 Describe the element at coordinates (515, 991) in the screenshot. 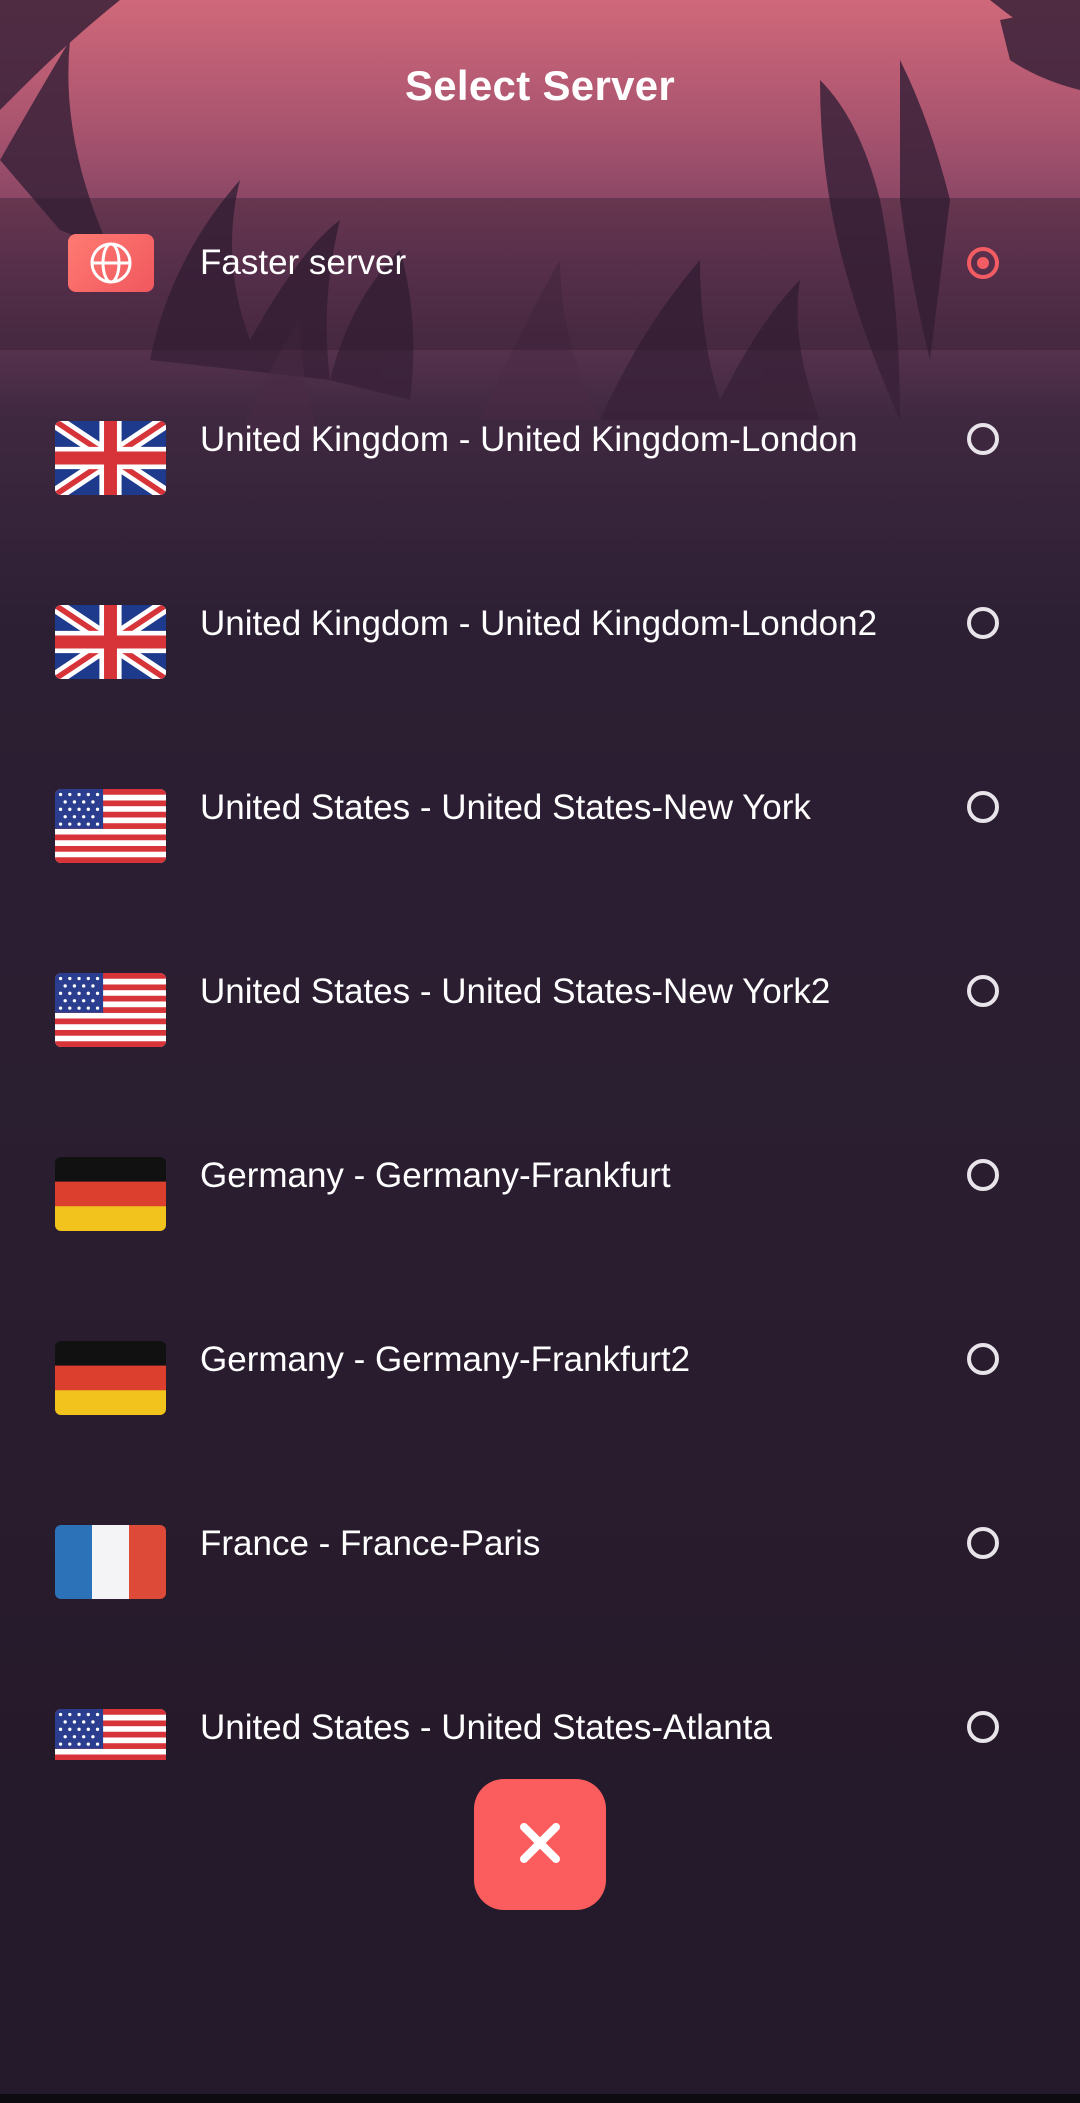

I see `server-label: United States - United States-New York2` at that location.